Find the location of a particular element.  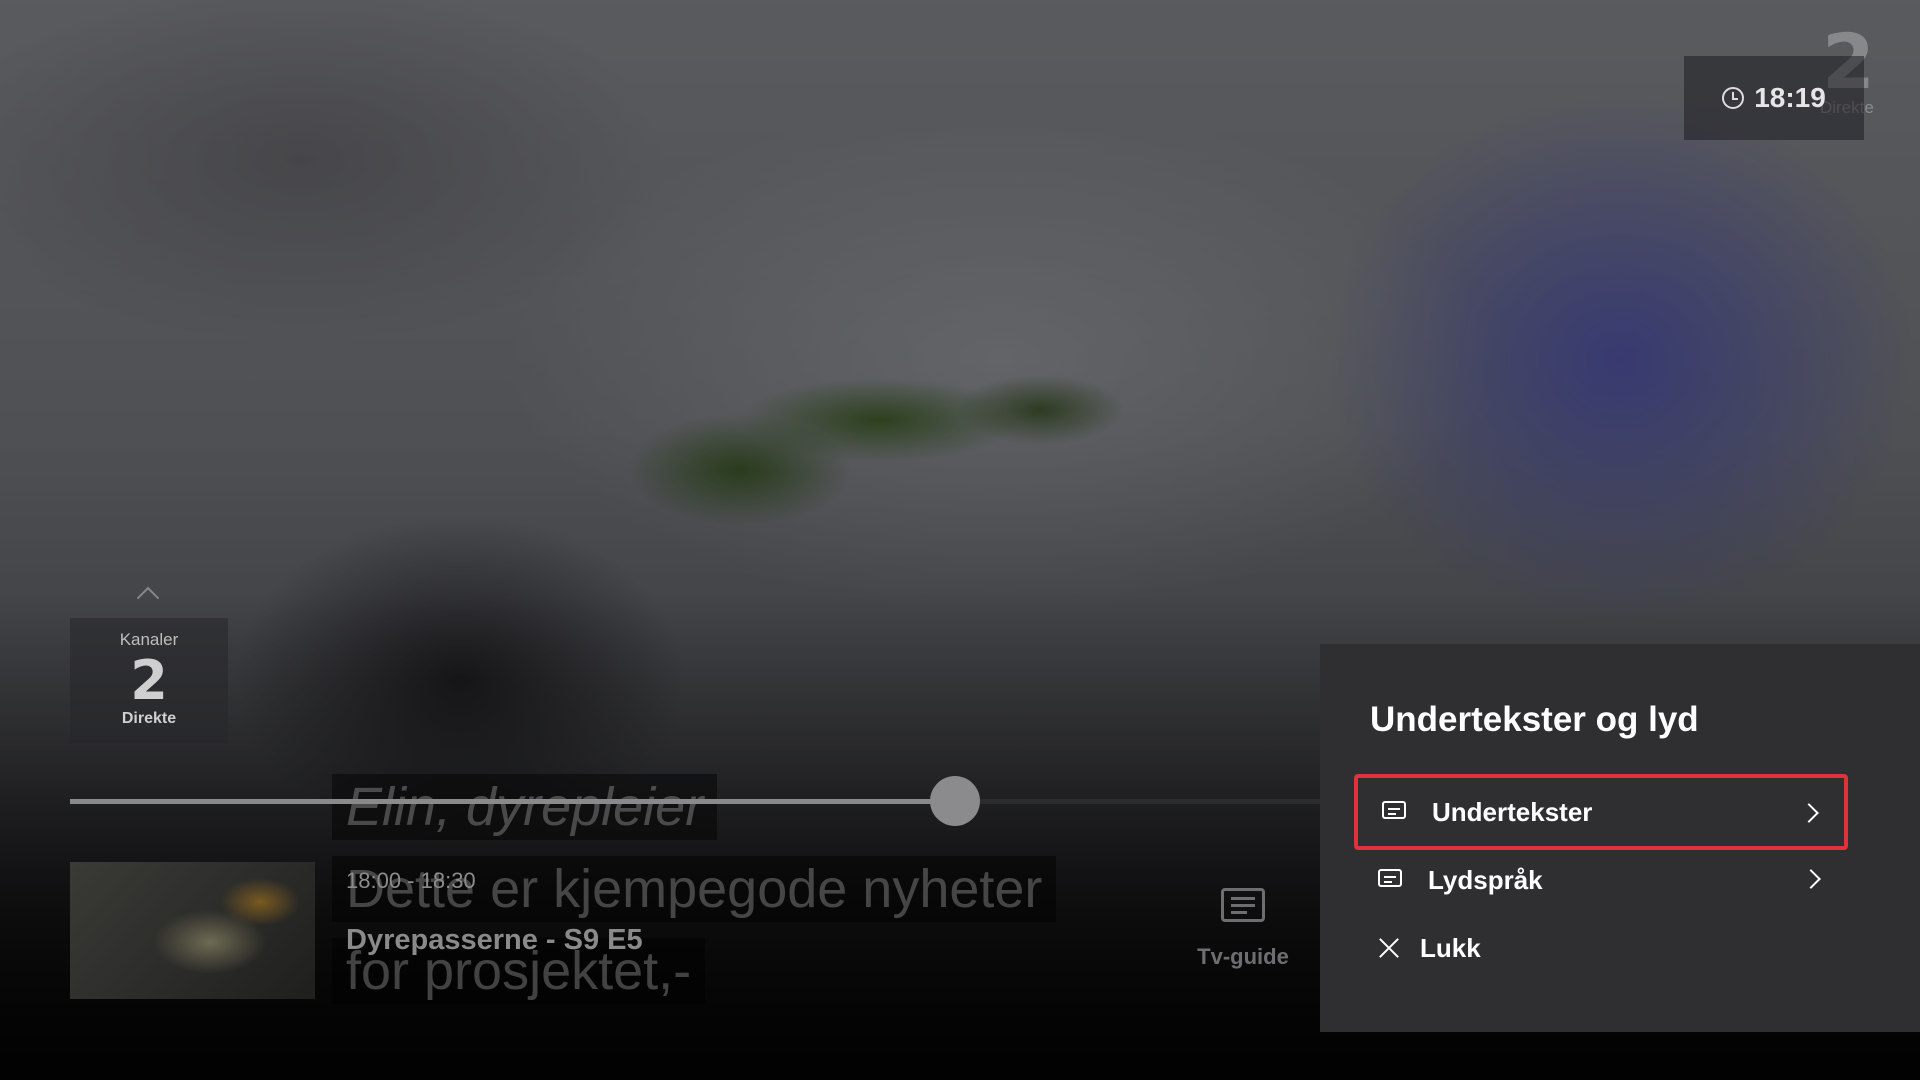

tv-guide-button: Tv-guide is located at coordinates (1243, 929).